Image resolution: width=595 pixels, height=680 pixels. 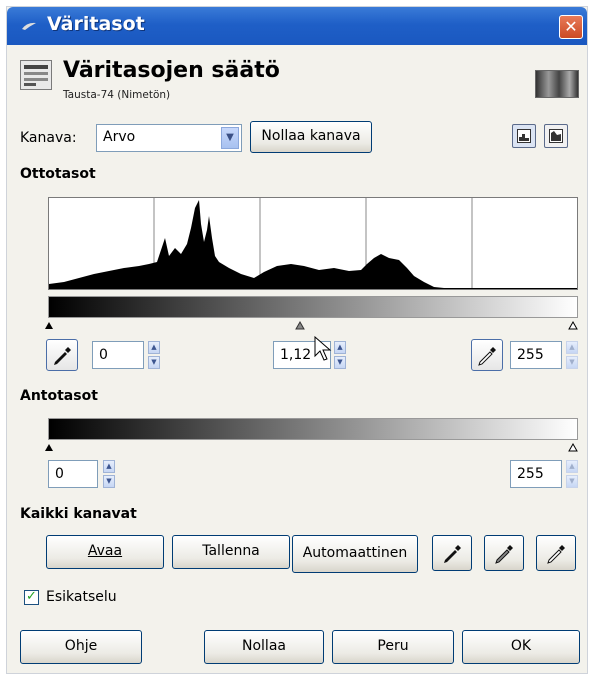 I want to click on reset-channel-button: Nollaa kanava, so click(x=311, y=137).